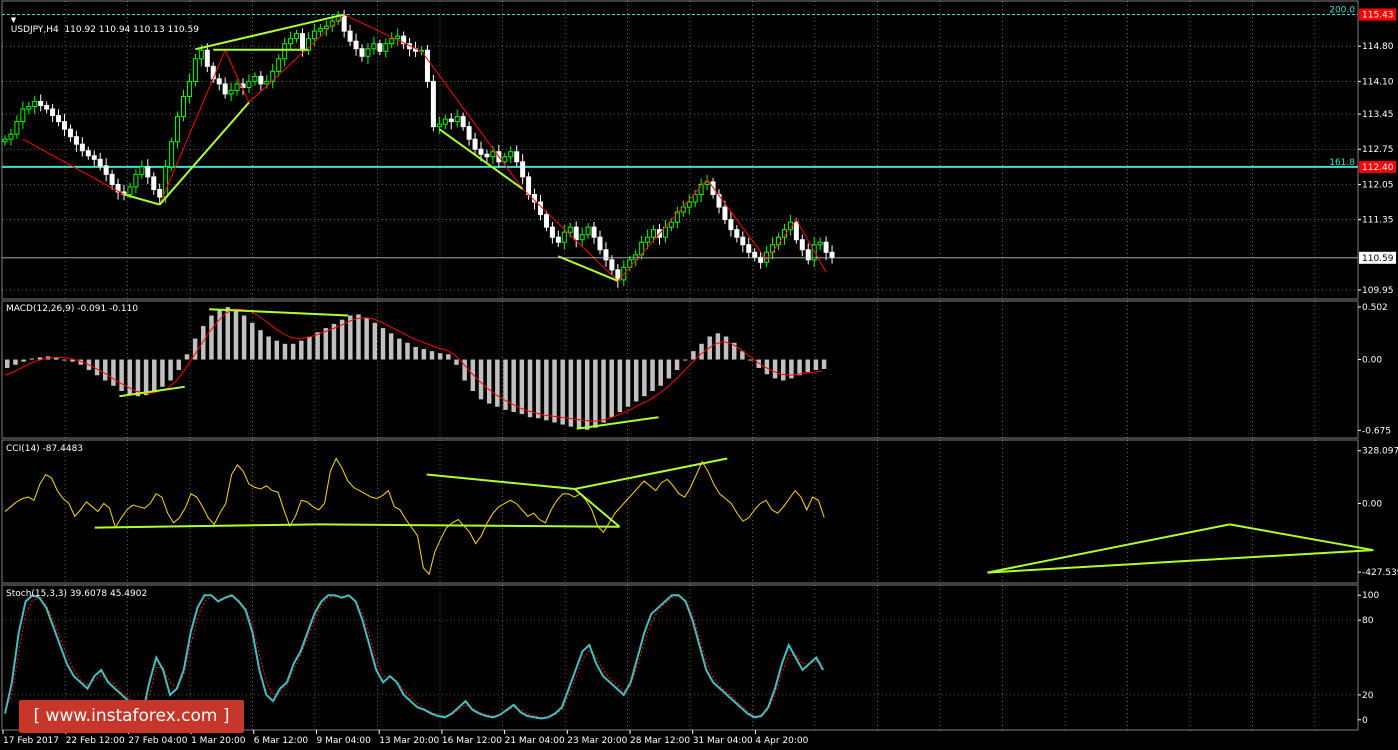  I want to click on price-scale-label: 111.35, so click(1378, 221).